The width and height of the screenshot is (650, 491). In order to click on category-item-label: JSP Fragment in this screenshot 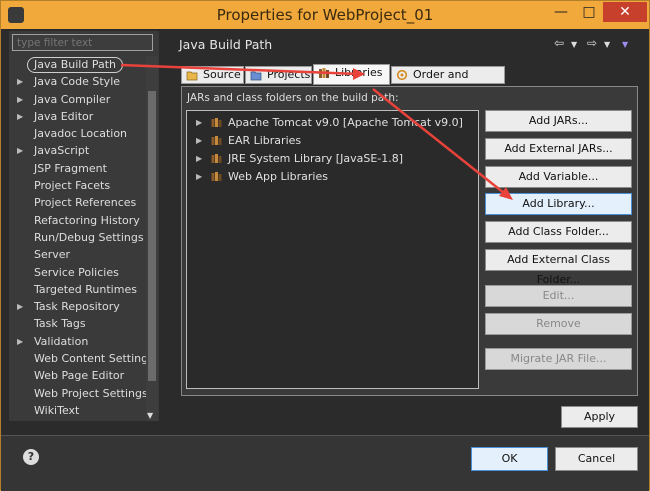, I will do `click(70, 168)`.